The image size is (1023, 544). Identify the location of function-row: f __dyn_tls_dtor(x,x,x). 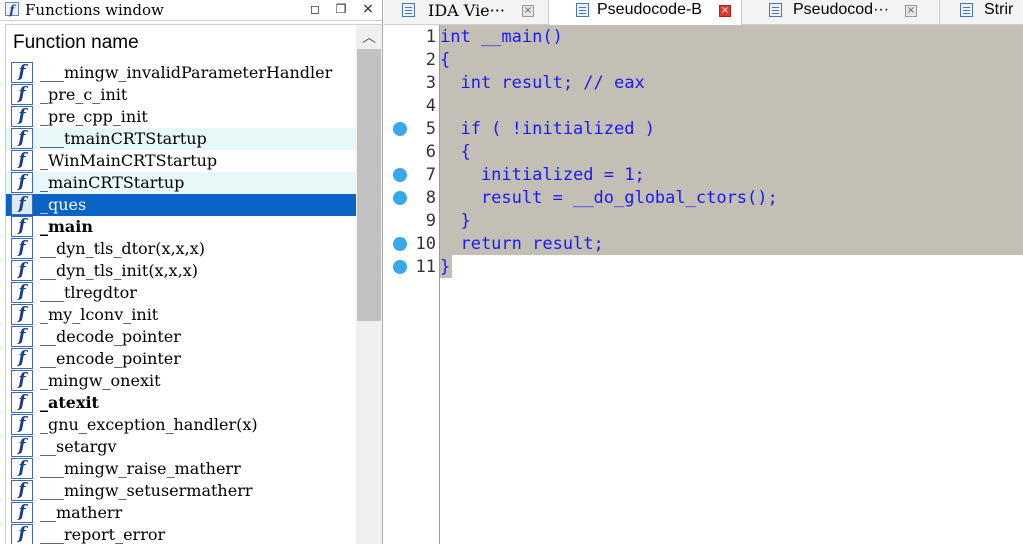
(181, 249).